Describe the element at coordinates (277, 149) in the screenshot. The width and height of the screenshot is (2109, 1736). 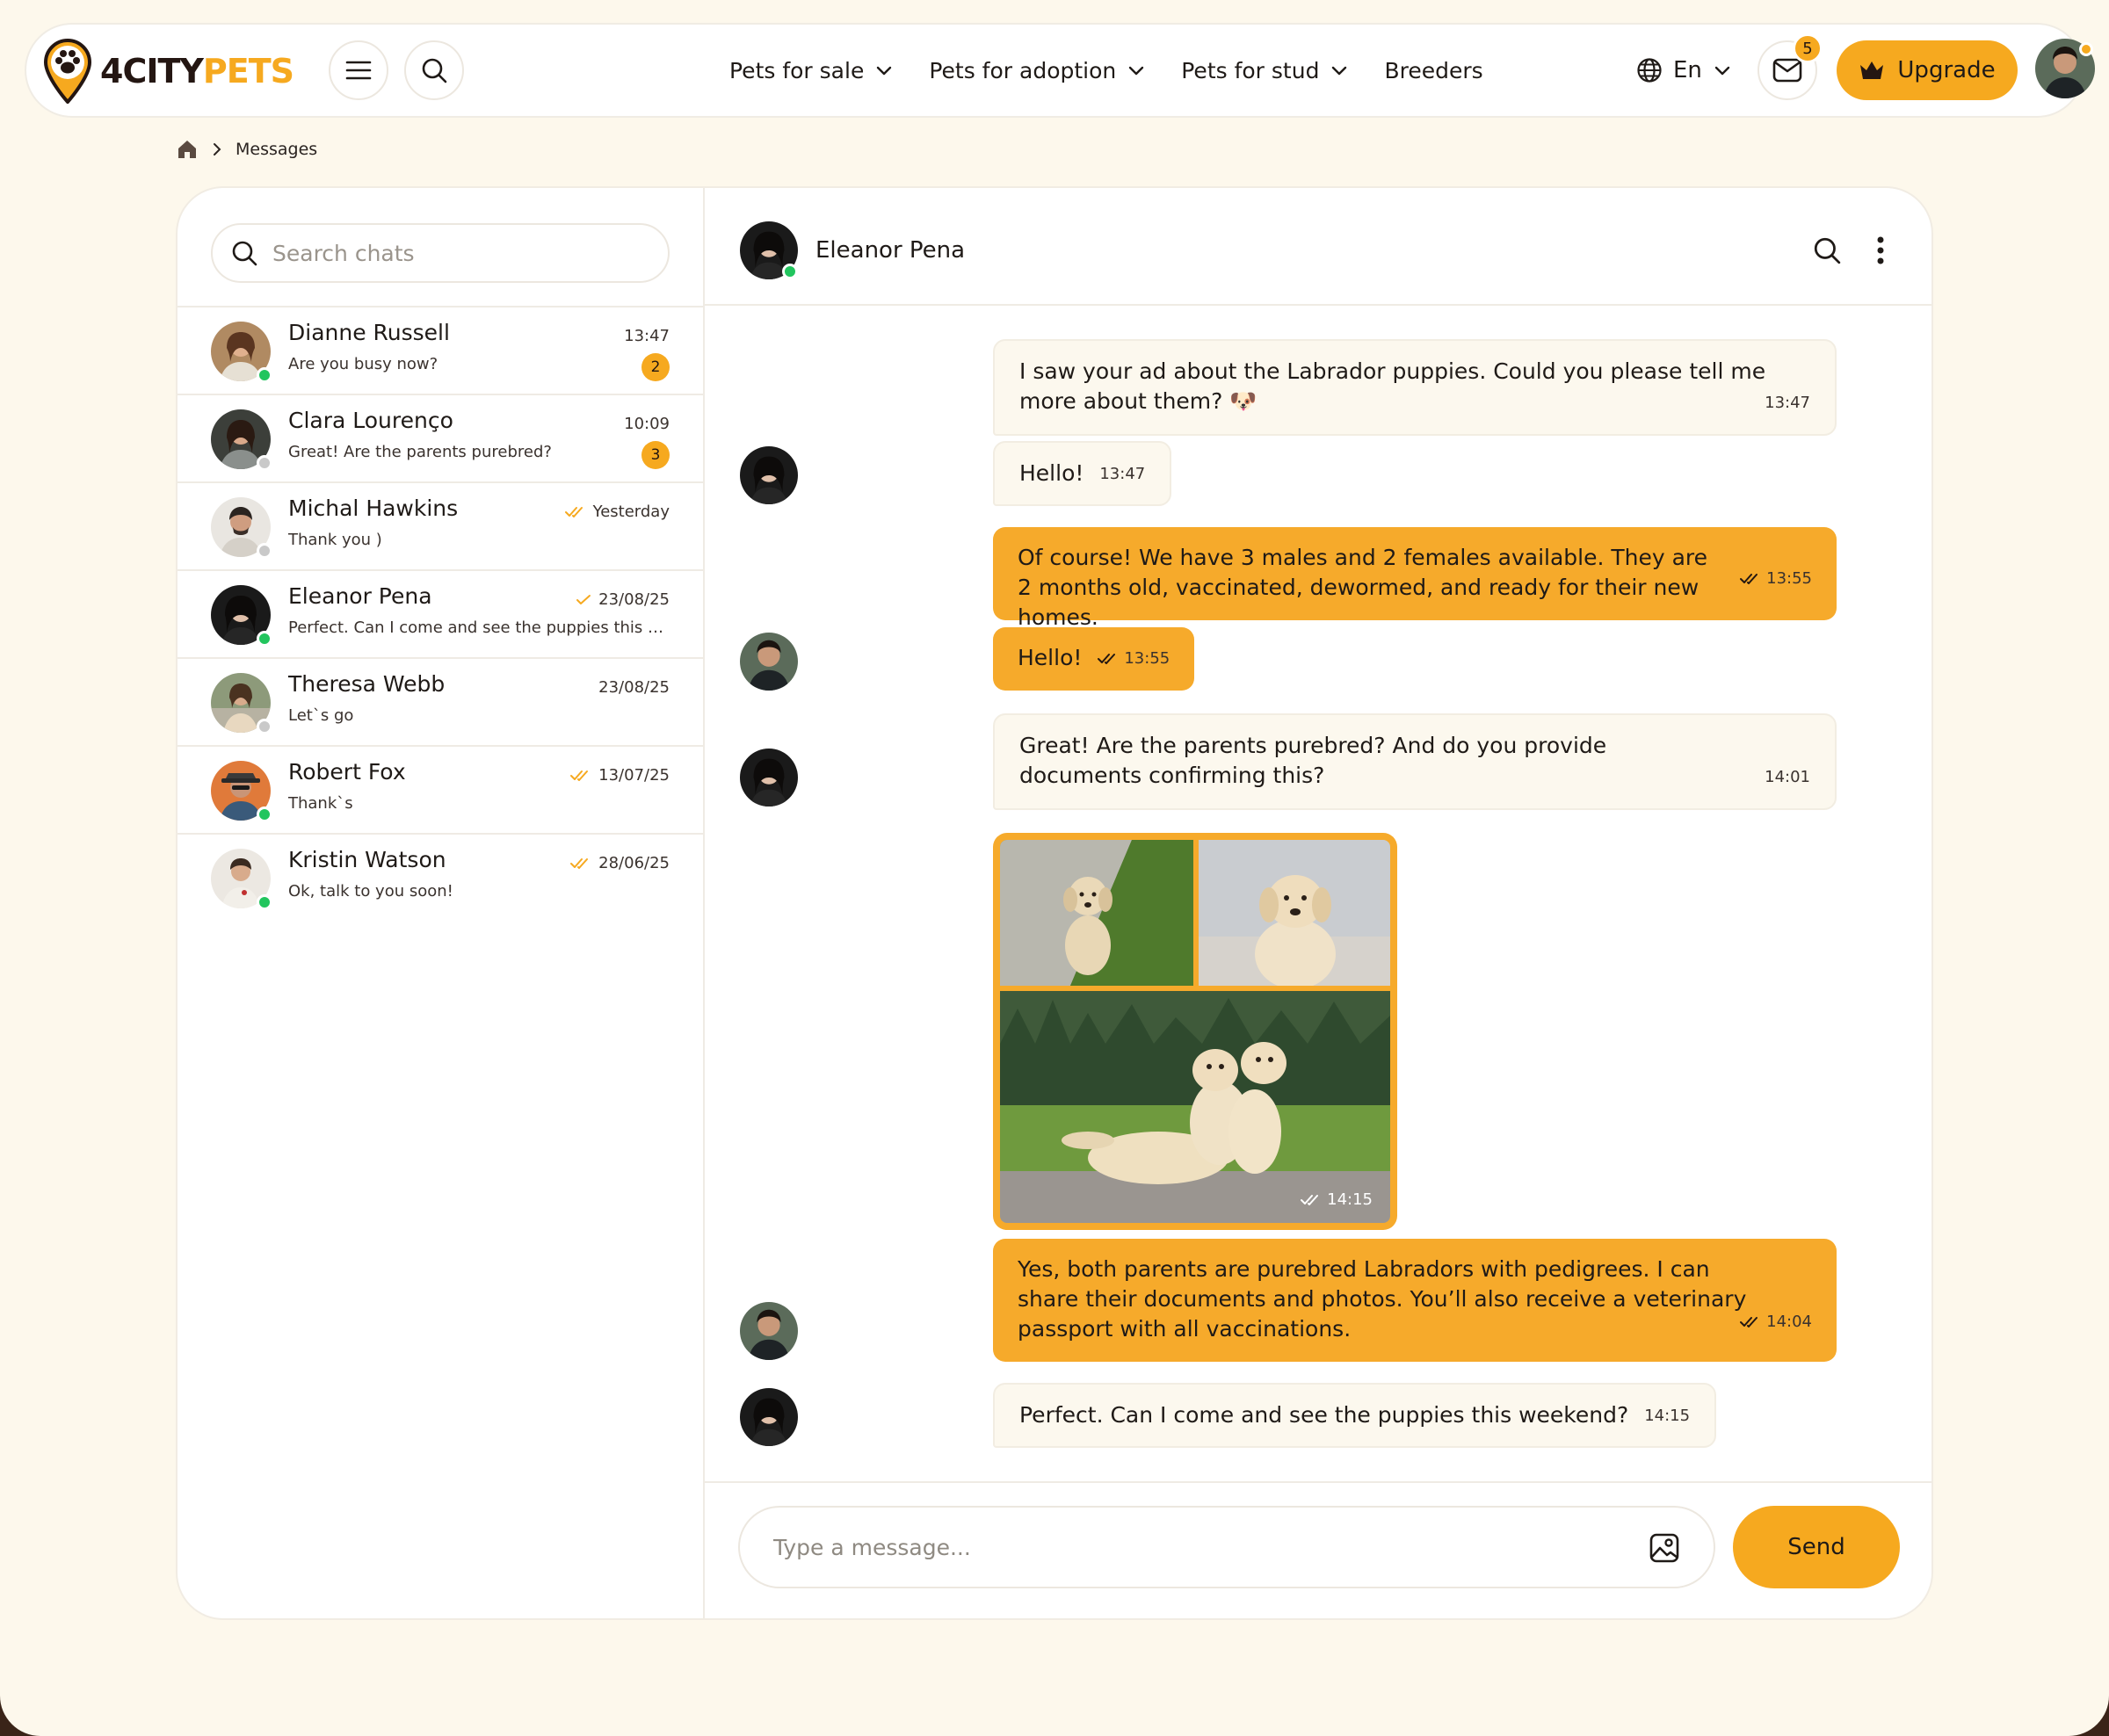
I see `breadcrumb-current: Messages` at that location.